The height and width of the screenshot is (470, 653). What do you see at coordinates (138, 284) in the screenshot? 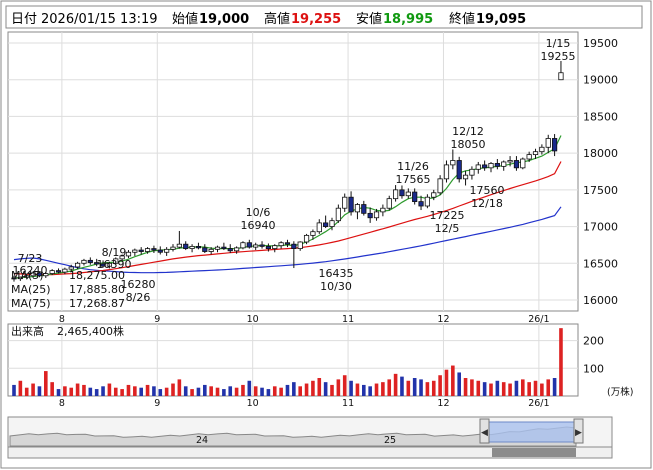
I see `annotation-price: 16280` at bounding box center [138, 284].